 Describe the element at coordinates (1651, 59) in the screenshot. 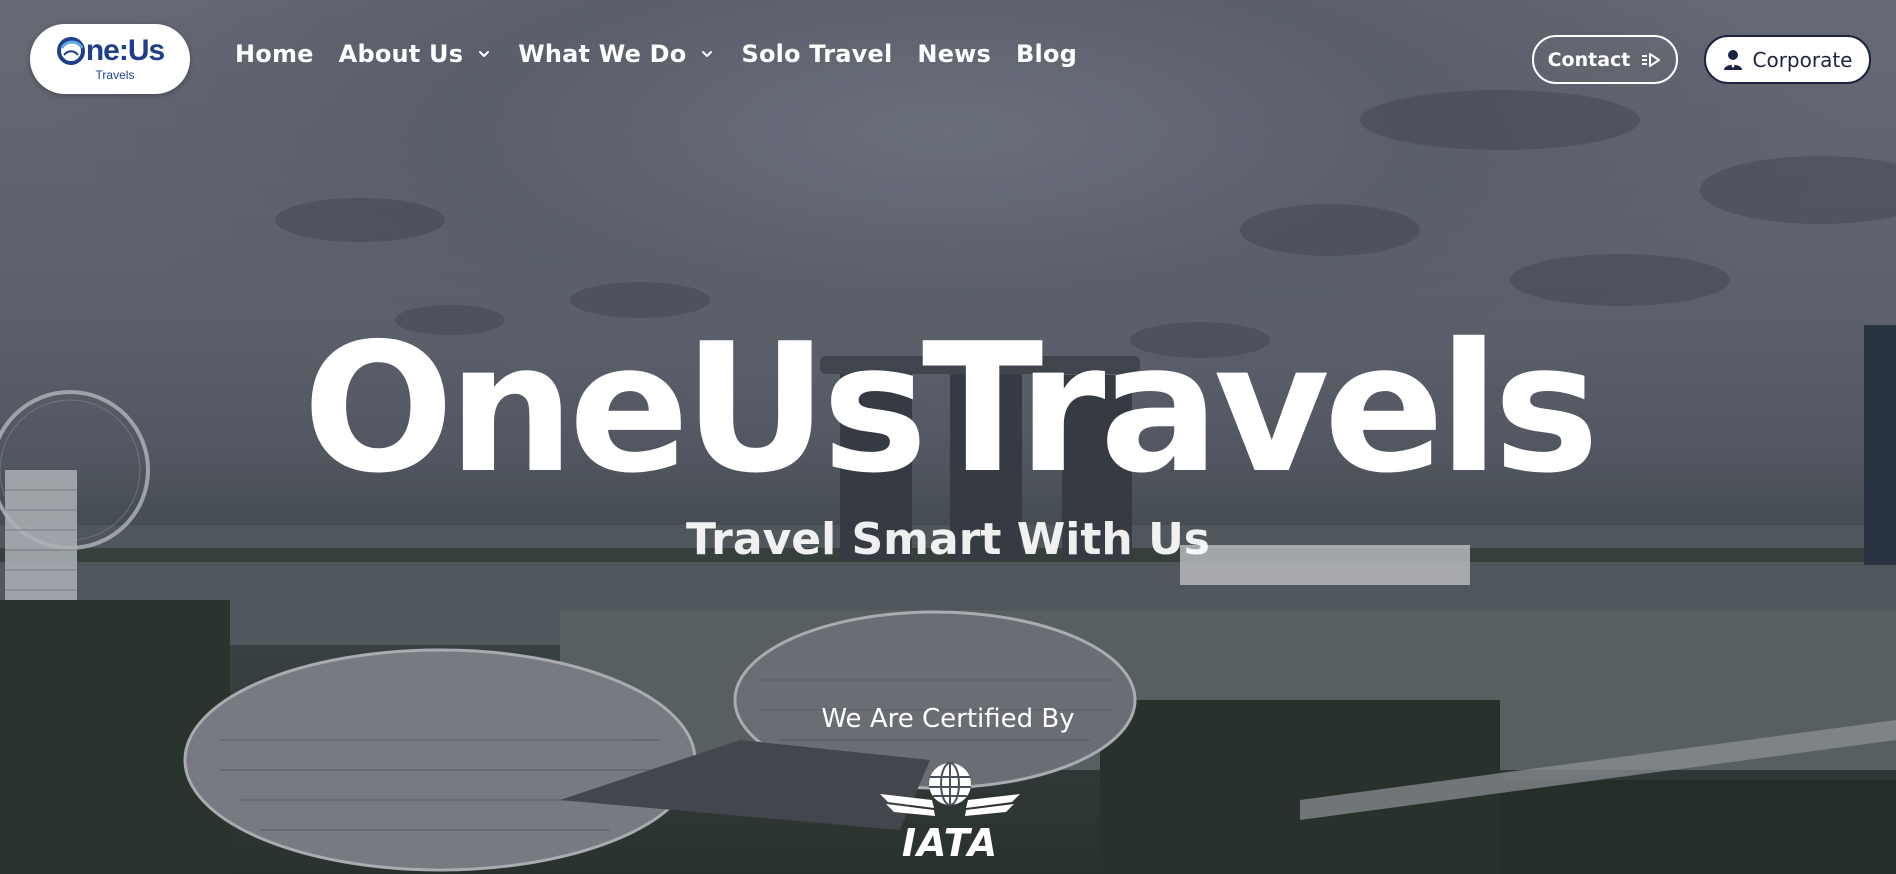

I see `arrow-right-icon` at that location.